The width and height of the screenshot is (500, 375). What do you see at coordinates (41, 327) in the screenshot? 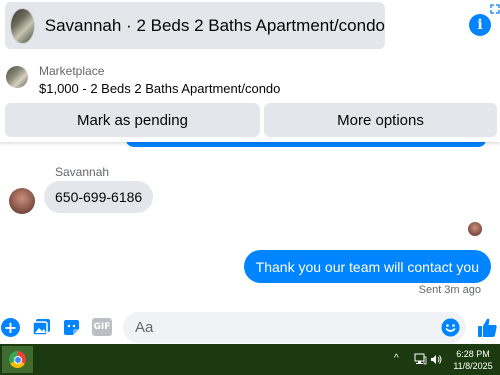
I see `photo-icon` at bounding box center [41, 327].